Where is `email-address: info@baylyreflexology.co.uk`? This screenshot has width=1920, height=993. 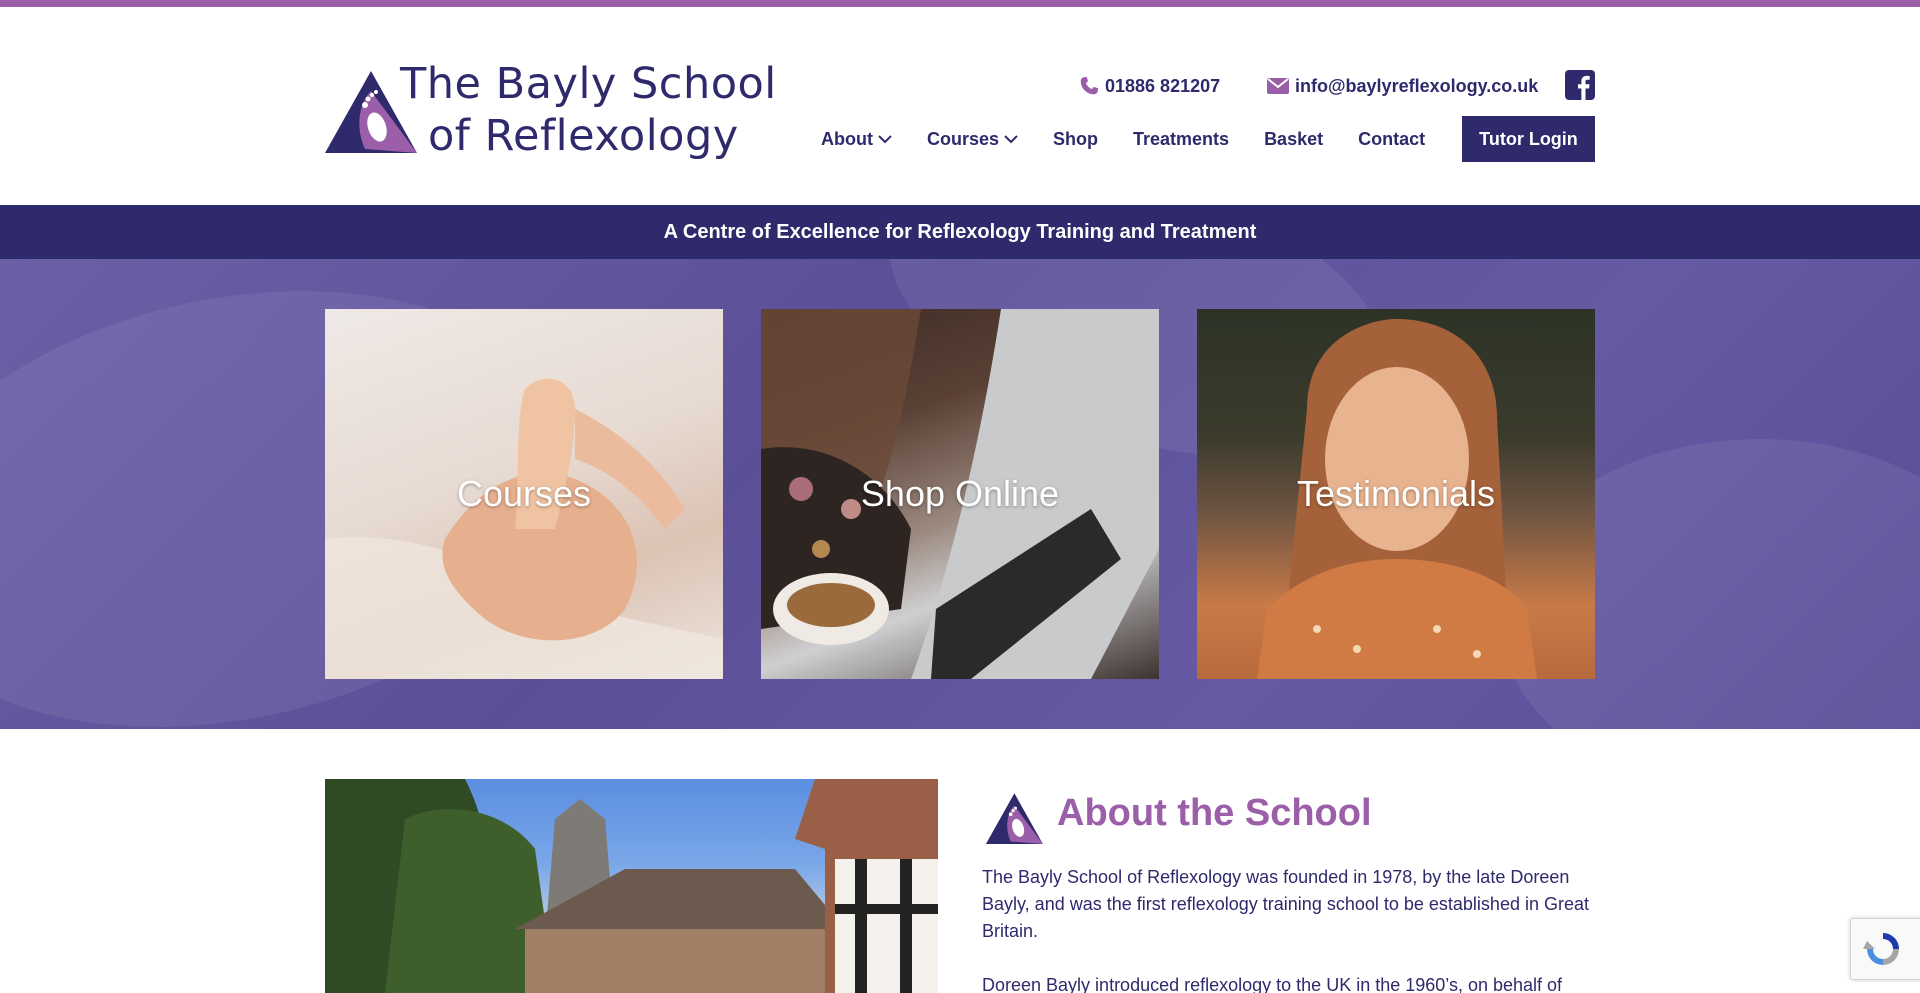 email-address: info@baylyreflexology.co.uk is located at coordinates (1417, 85).